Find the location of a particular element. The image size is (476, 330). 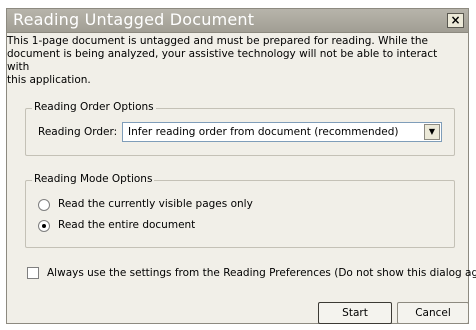

reading-order-group-label: Reading Order Options is located at coordinates (94, 107).